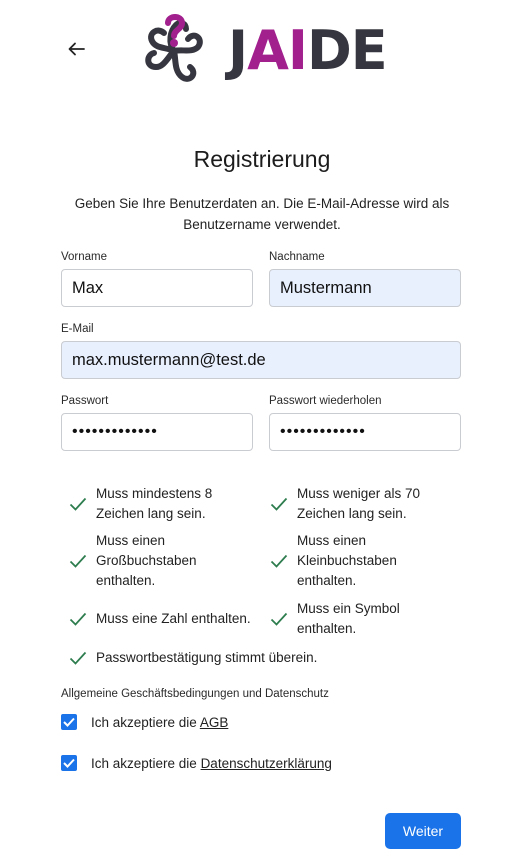 This screenshot has height=863, width=524. I want to click on rule-max-length: Muss weniger als 70 Zeichen lang sein., so click(350, 504).